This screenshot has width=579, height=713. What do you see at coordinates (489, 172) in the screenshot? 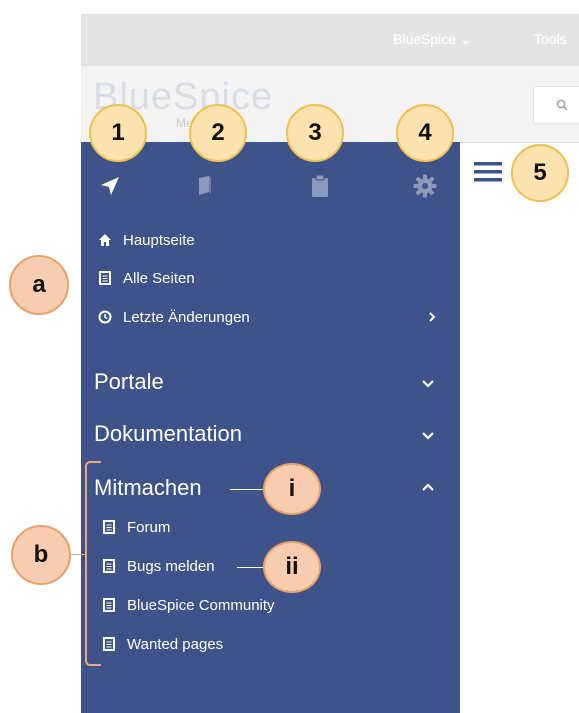
I see `hamburger-menu-icon` at bounding box center [489, 172].